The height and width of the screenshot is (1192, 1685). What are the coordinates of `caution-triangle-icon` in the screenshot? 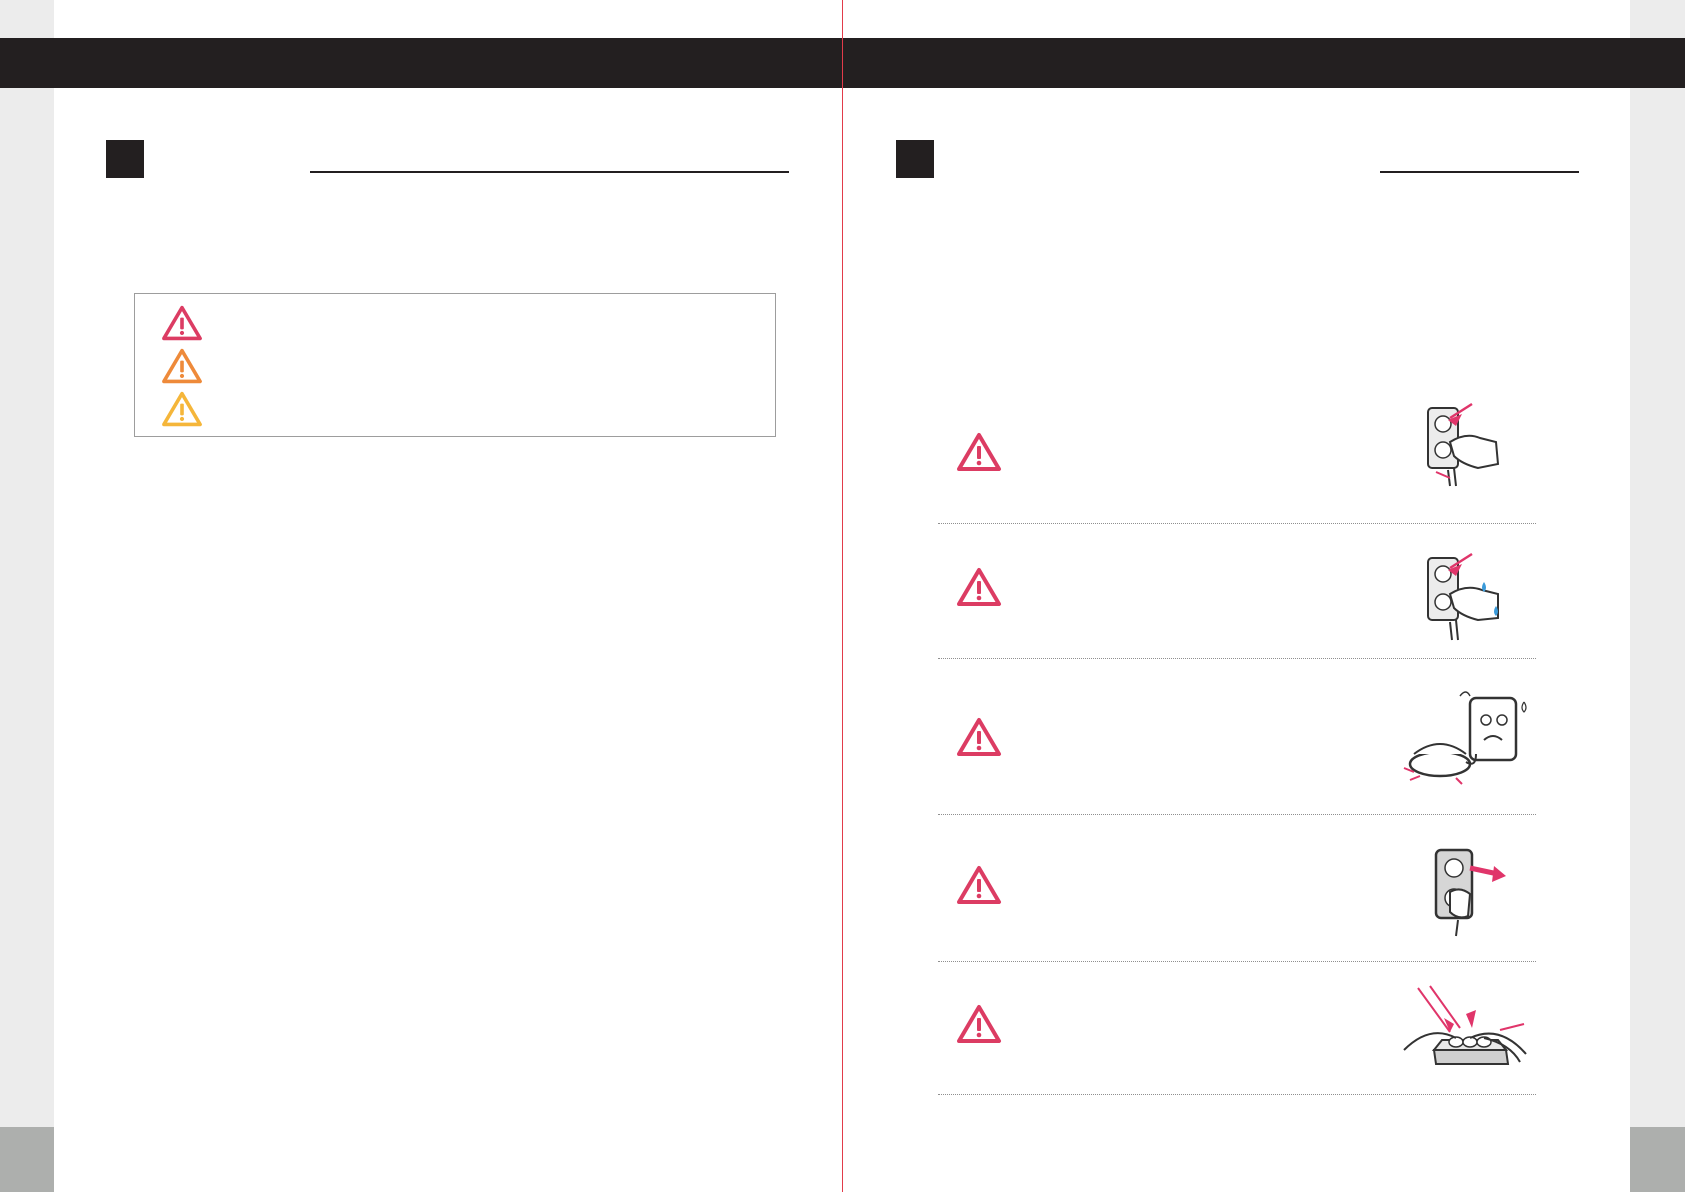 It's located at (182, 409).